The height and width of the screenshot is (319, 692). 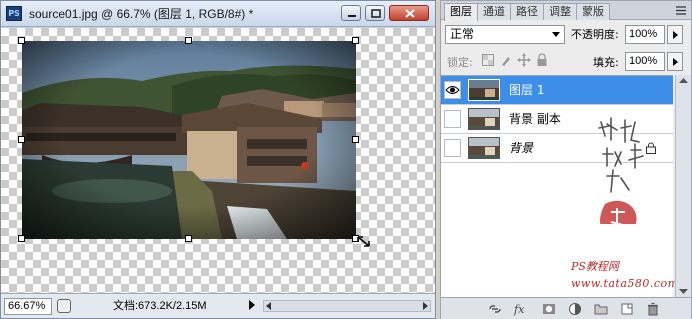 I want to click on close-icon, so click(x=410, y=13).